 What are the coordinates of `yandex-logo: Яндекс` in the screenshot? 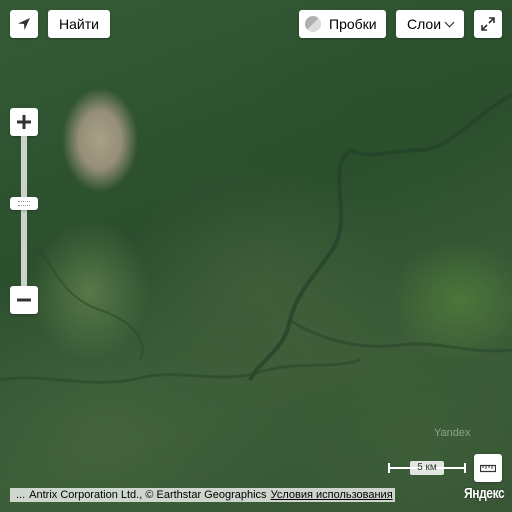 It's located at (484, 493).